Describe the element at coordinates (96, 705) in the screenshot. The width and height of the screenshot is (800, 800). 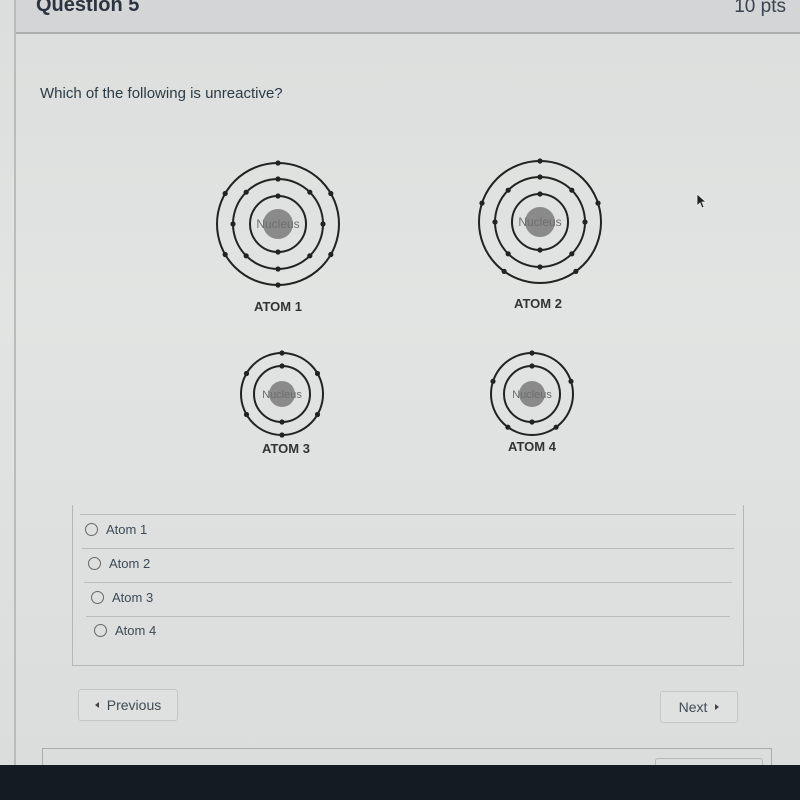
I see `caret-left-icon` at that location.